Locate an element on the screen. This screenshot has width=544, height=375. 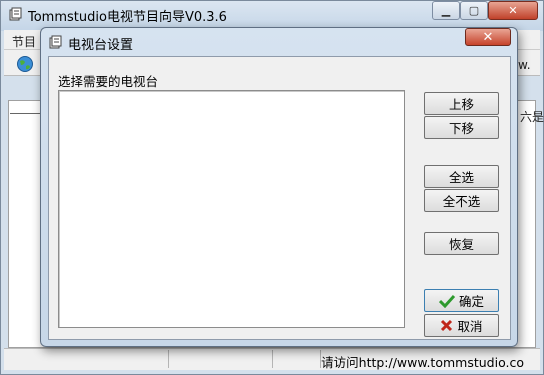
minimize-icon: ▁ is located at coordinates (446, 10).